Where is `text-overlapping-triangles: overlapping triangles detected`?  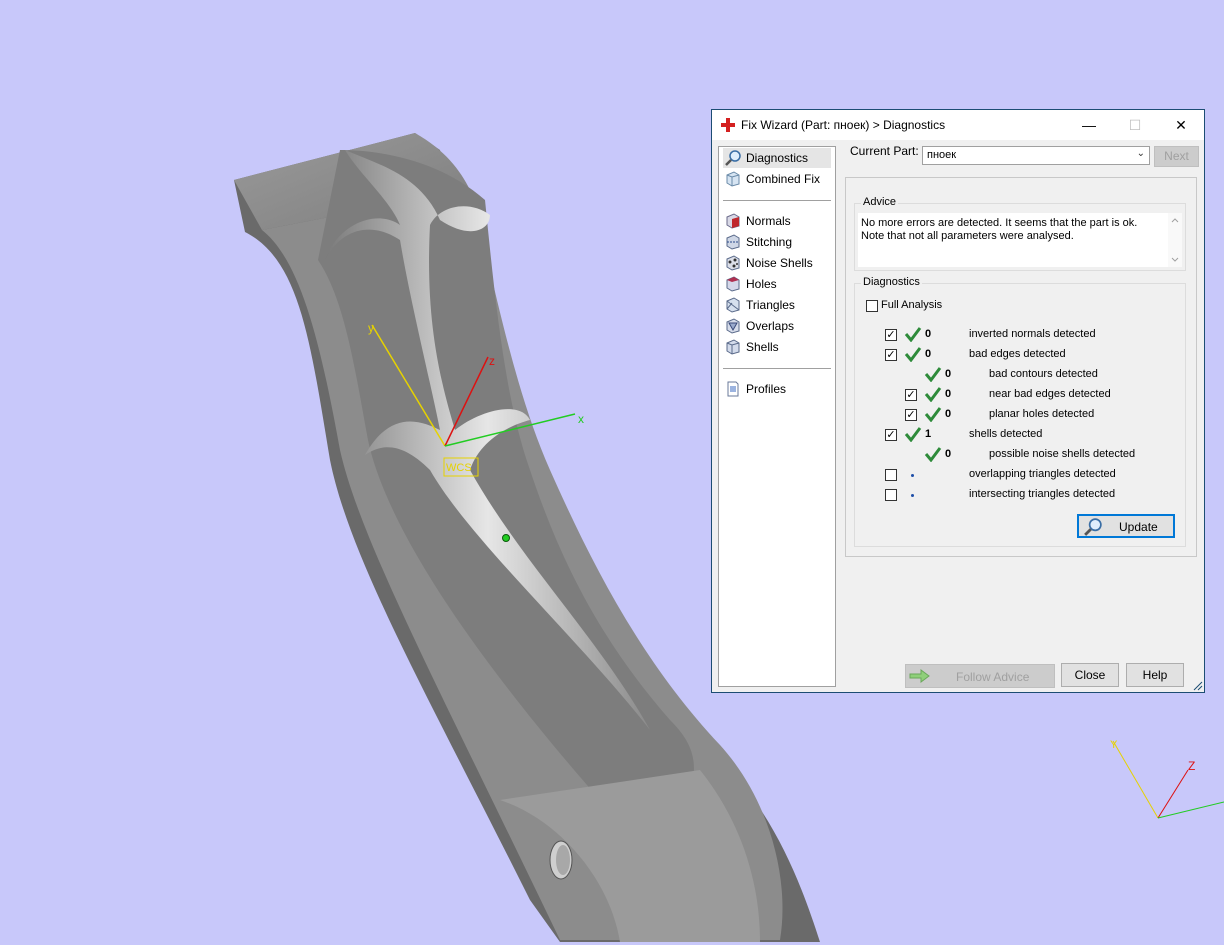 text-overlapping-triangles: overlapping triangles detected is located at coordinates (1042, 474).